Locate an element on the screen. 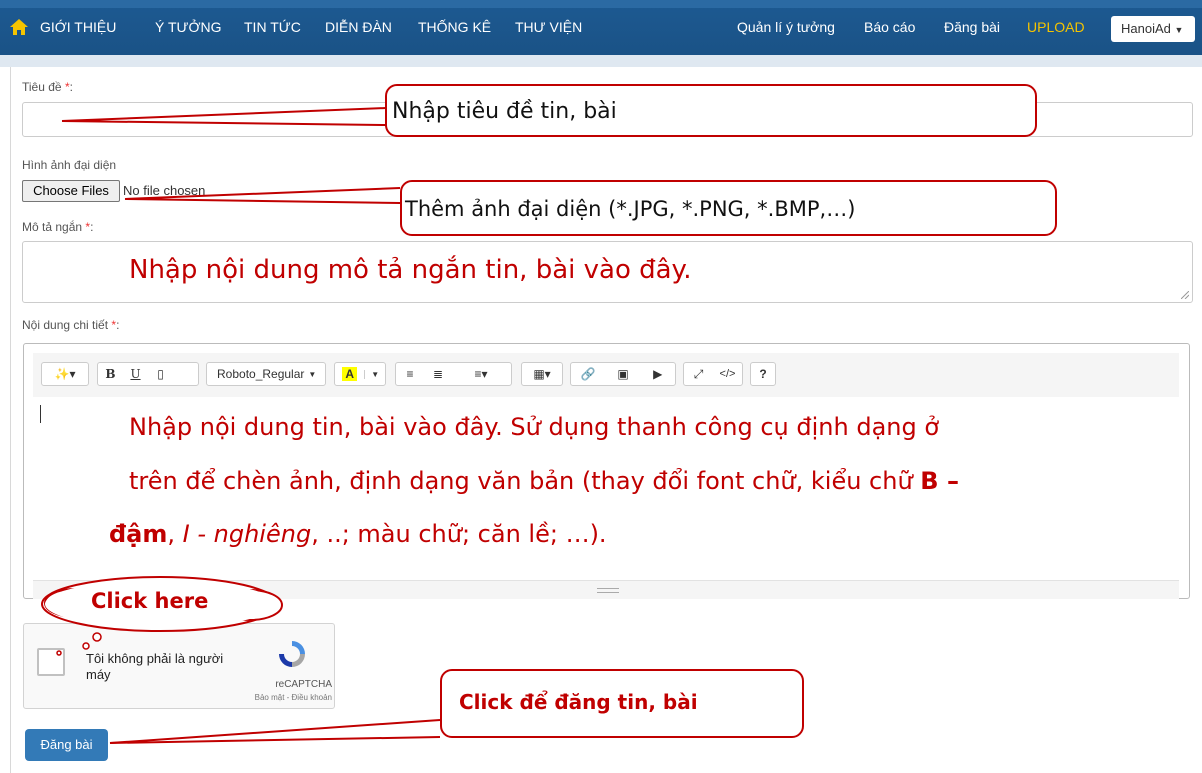 This screenshot has height=773, width=1202. title-callout: Nhập tiêu đề tin, bài is located at coordinates (711, 110).